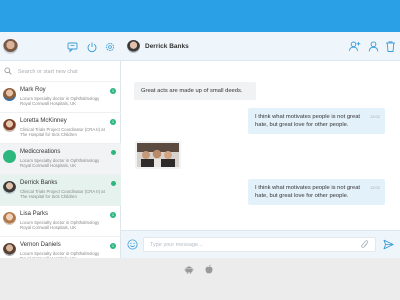 The height and width of the screenshot is (300, 400). Describe the element at coordinates (34, 214) in the screenshot. I see `contact-name: Lisa Parks` at that location.